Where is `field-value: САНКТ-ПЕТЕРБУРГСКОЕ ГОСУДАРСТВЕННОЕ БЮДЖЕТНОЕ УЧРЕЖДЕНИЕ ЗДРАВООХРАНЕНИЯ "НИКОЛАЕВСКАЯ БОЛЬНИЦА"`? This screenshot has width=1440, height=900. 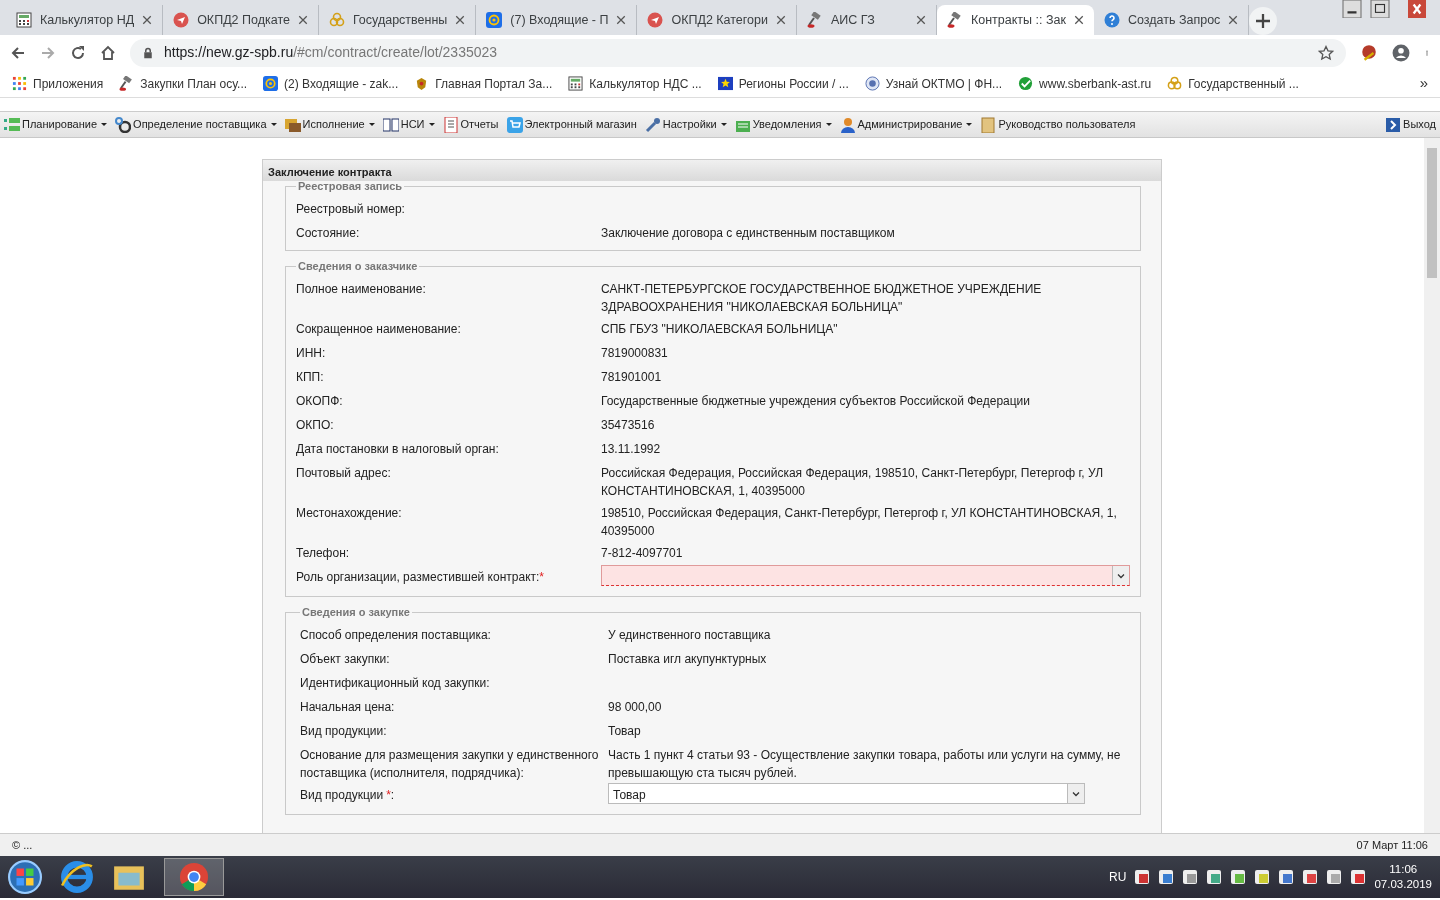
field-value: САНКТ-ПЕТЕРБУРГСКОЕ ГОСУДАРСТВЕННОЕ БЮДЖЕТНОЕ УЧРЕЖДЕНИЕ ЗДРАВООХРАНЕНИЯ "НИКОЛАЕВСКАЯ БОЛЬНИЦА" is located at coordinates (821, 298).